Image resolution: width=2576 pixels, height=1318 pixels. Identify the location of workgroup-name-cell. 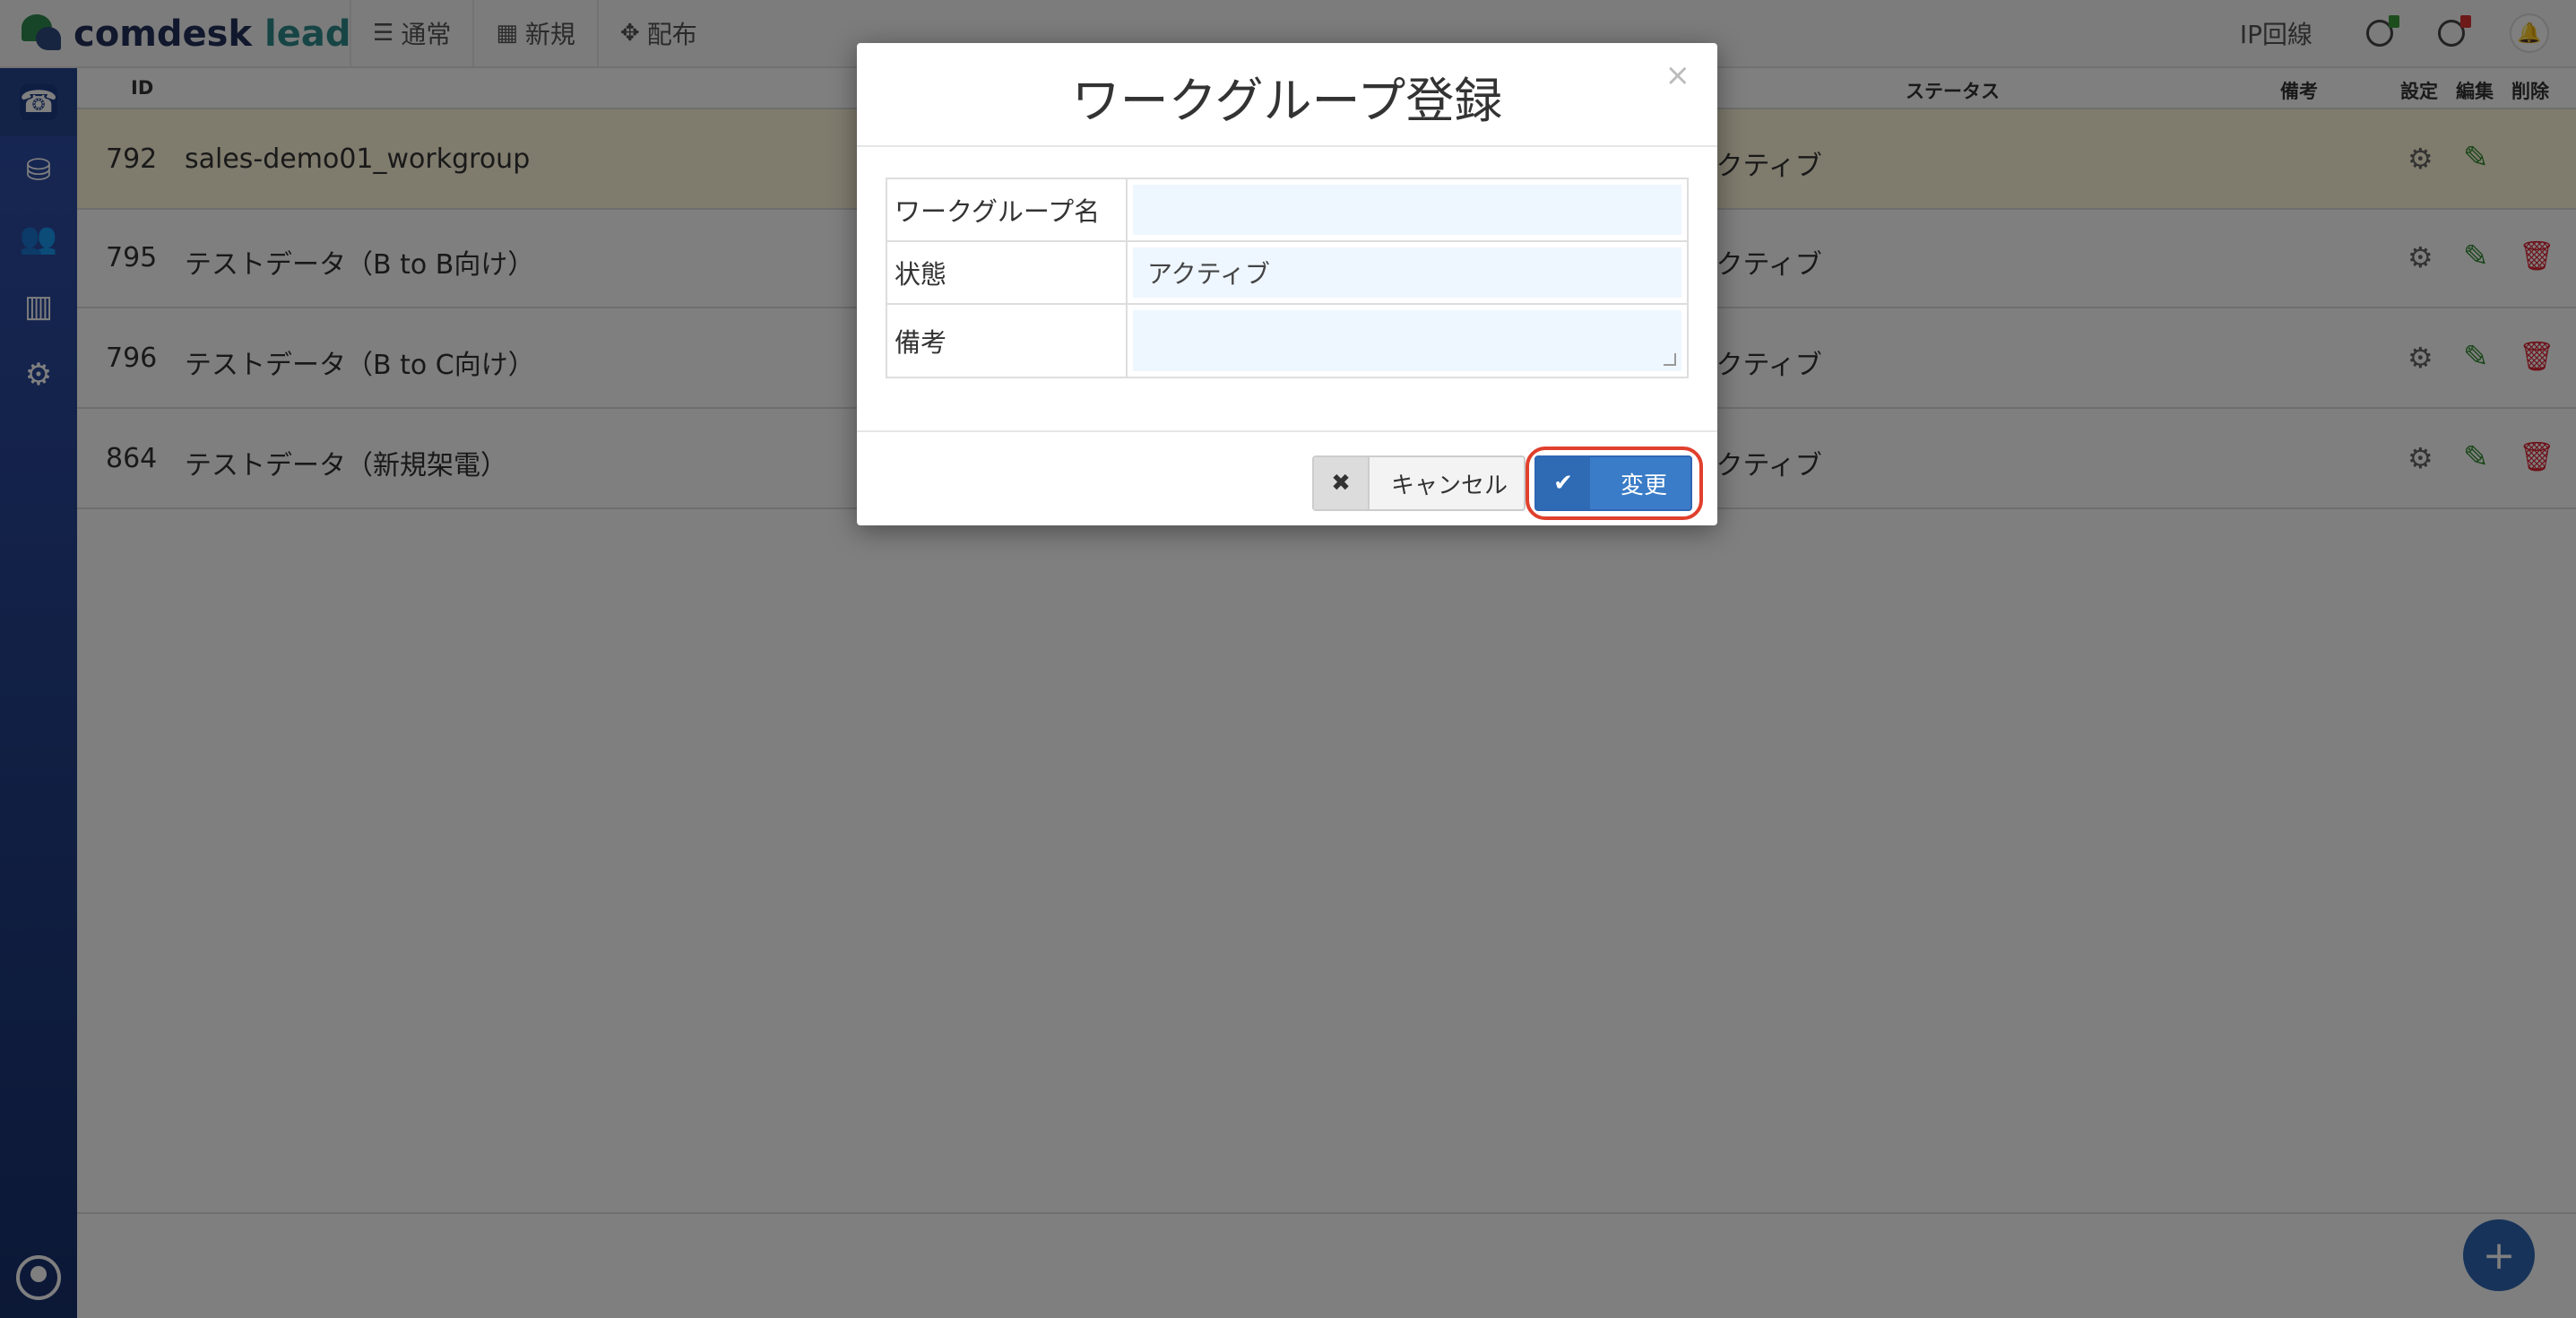
(1407, 210).